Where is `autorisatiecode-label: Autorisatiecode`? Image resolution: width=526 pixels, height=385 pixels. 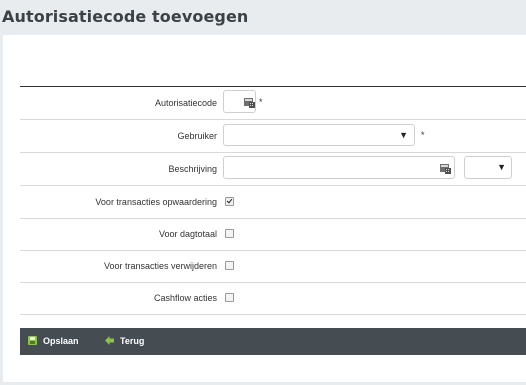
autorisatiecode-label: Autorisatiecode is located at coordinates (185, 103).